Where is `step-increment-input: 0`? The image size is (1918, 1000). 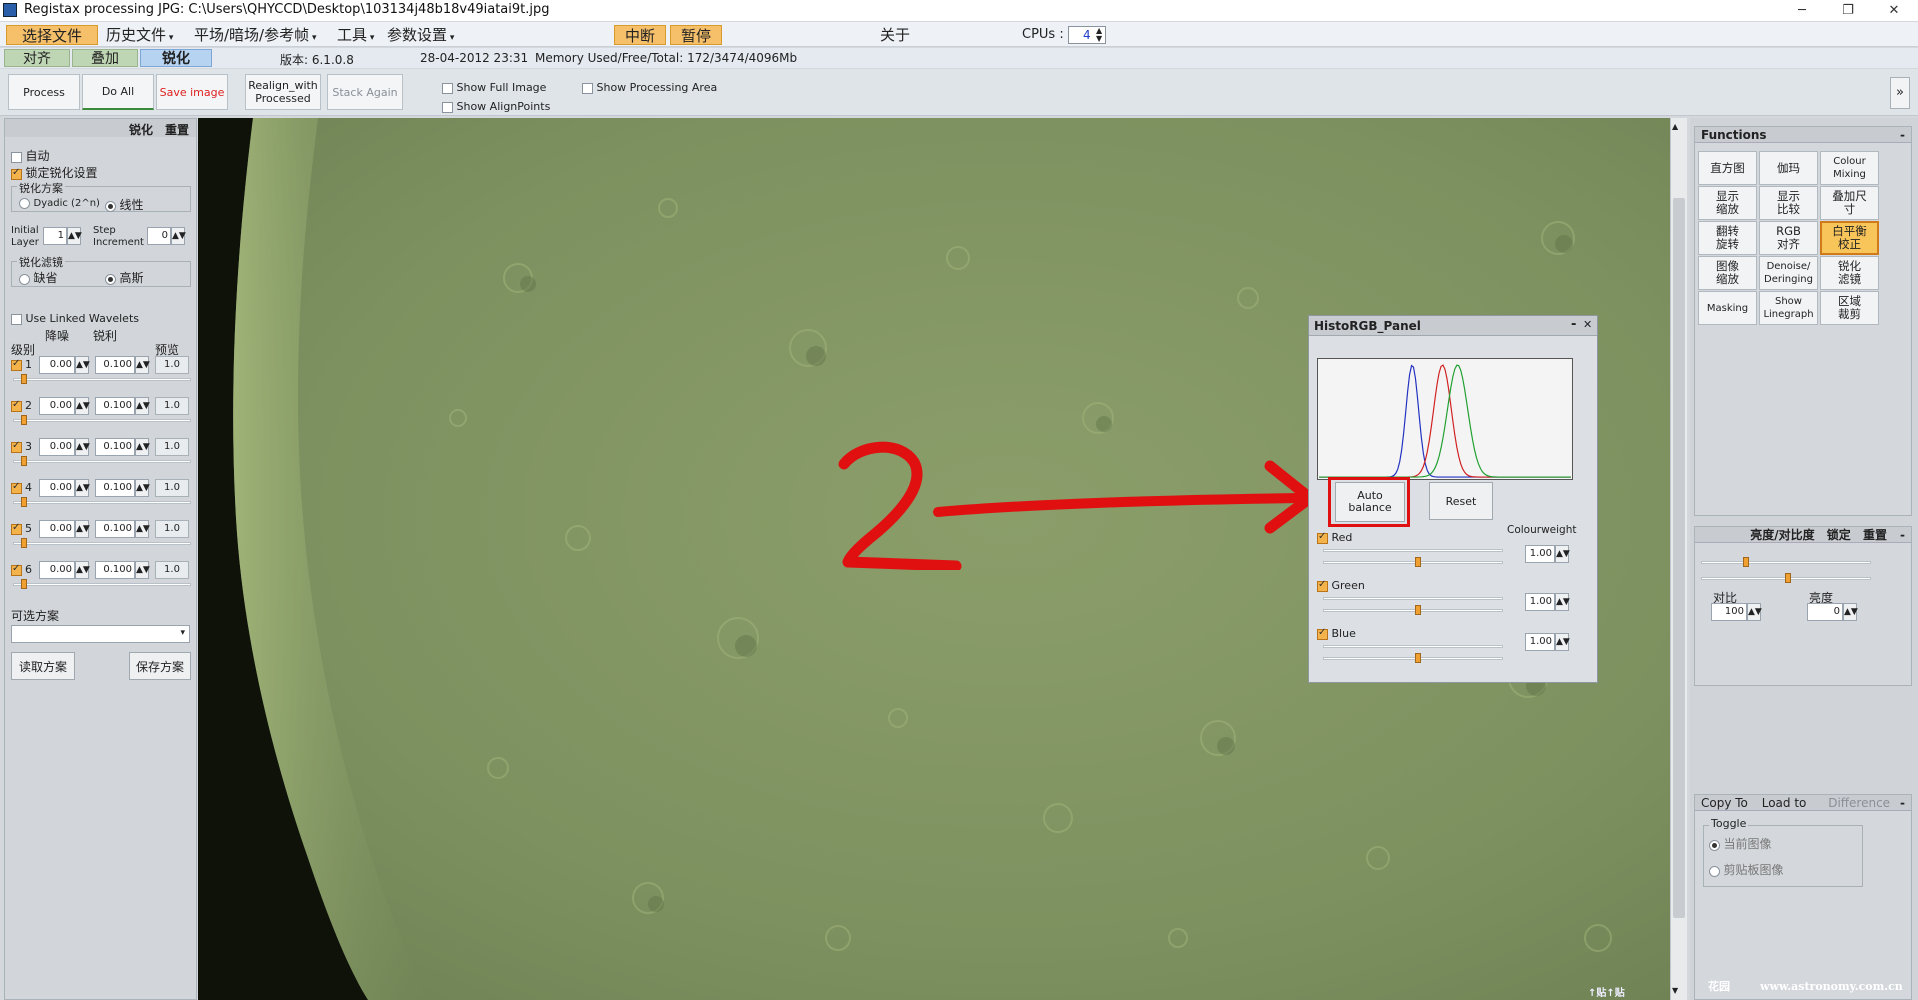
step-increment-input: 0 is located at coordinates (159, 236).